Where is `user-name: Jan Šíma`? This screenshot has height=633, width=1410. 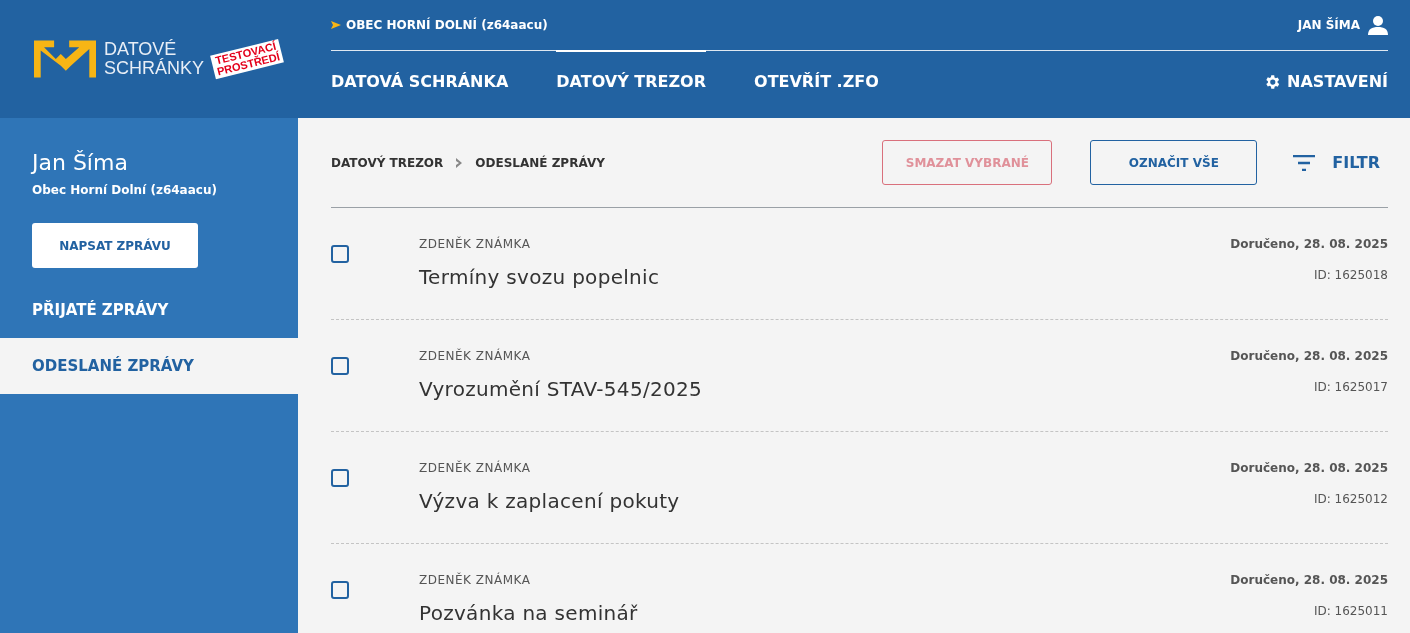
user-name: Jan Šíma is located at coordinates (79, 162).